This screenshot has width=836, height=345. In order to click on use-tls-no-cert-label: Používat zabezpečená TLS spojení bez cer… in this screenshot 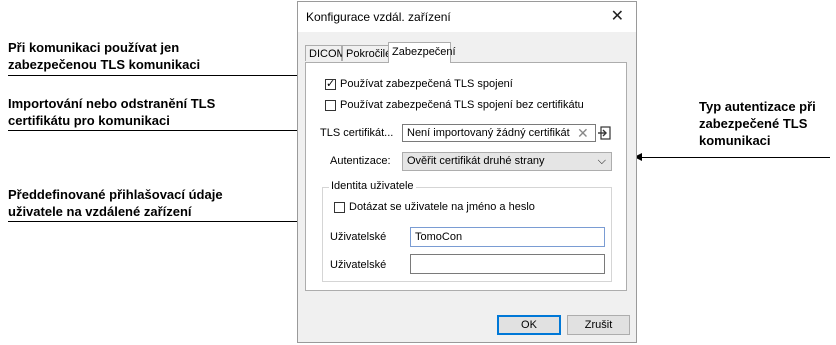, I will do `click(462, 105)`.